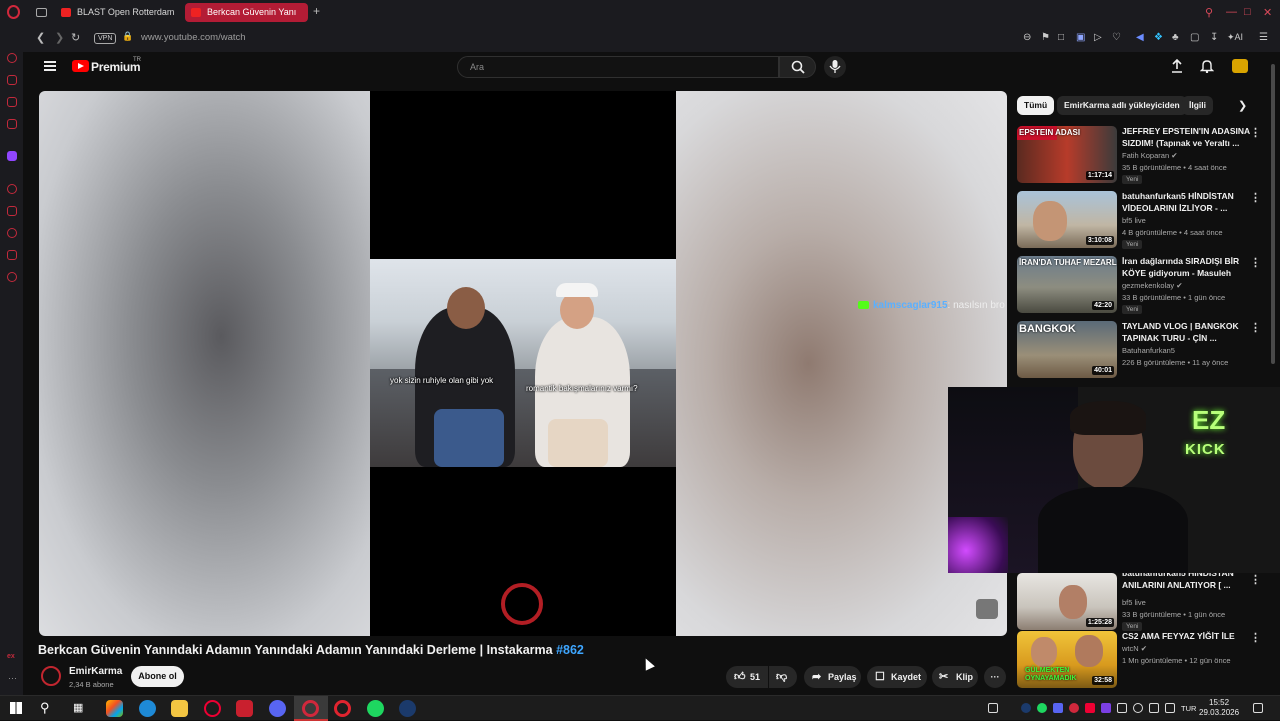 This screenshot has width=1280, height=721. What do you see at coordinates (1231, 12) in the screenshot?
I see `minimize-icon: —` at bounding box center [1231, 12].